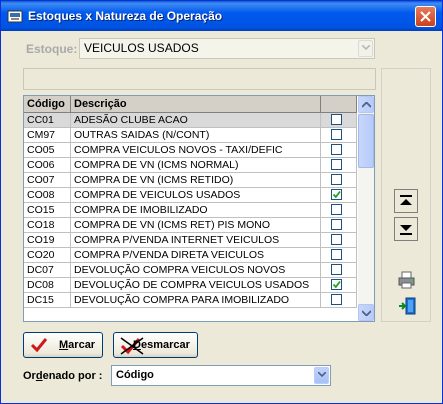 The width and height of the screenshot is (443, 404). I want to click on cell-codigo: CM97, so click(47, 135).